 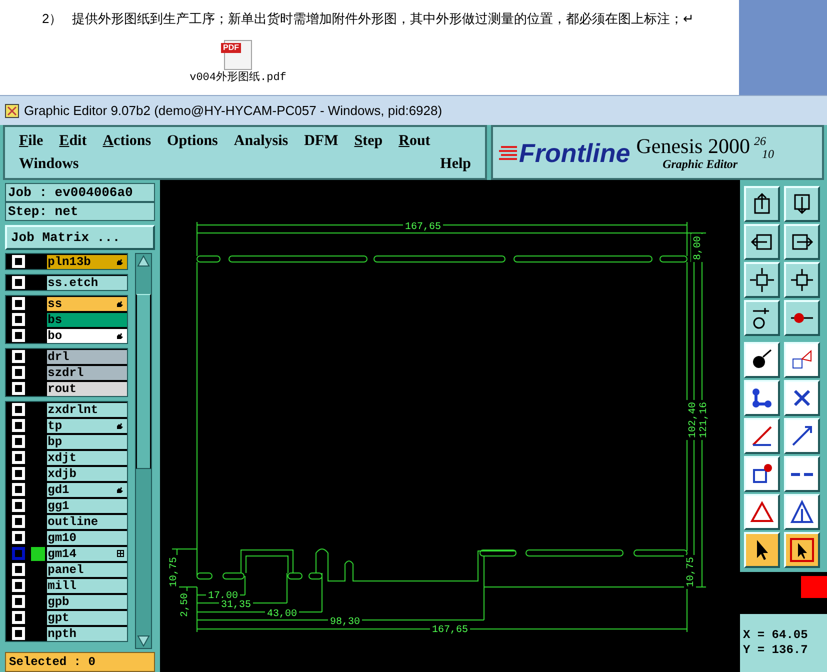 What do you see at coordinates (238, 55) in the screenshot?
I see `pdf-file-icon: PDF` at bounding box center [238, 55].